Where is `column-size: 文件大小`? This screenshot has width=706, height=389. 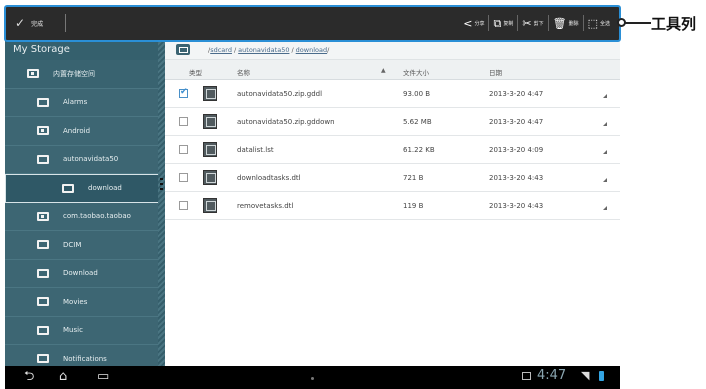 column-size: 文件大小 is located at coordinates (416, 72).